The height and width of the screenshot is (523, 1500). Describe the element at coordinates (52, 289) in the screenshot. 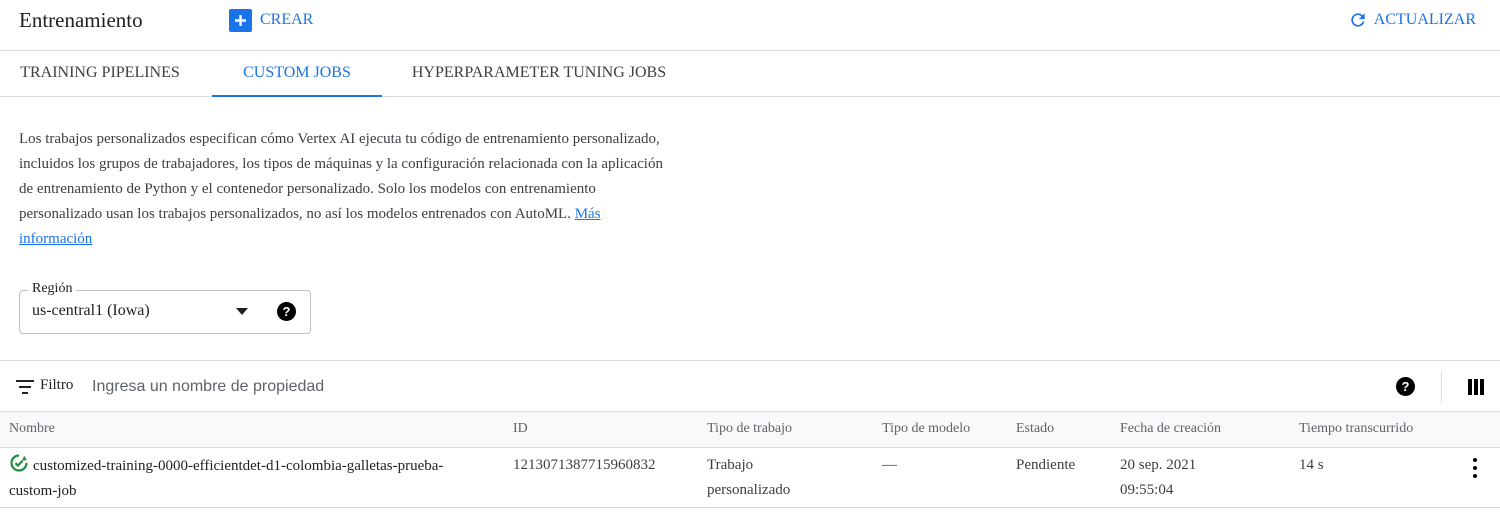

I see `region-label: Región` at that location.